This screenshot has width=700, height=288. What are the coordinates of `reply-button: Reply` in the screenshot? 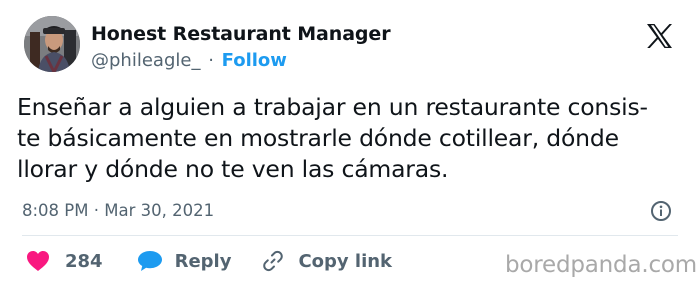 It's located at (184, 261).